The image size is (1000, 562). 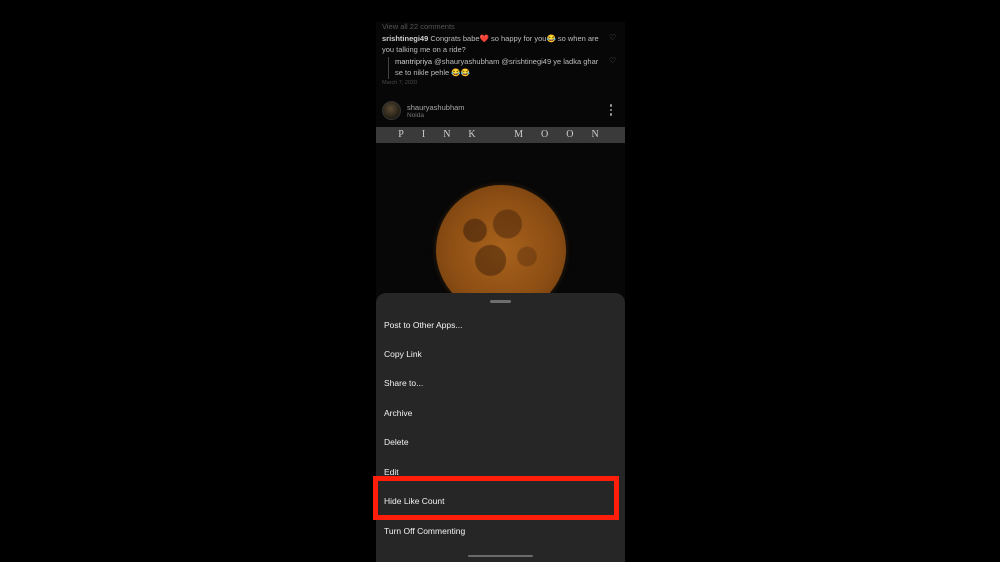 I want to click on home-indicator, so click(x=500, y=556).